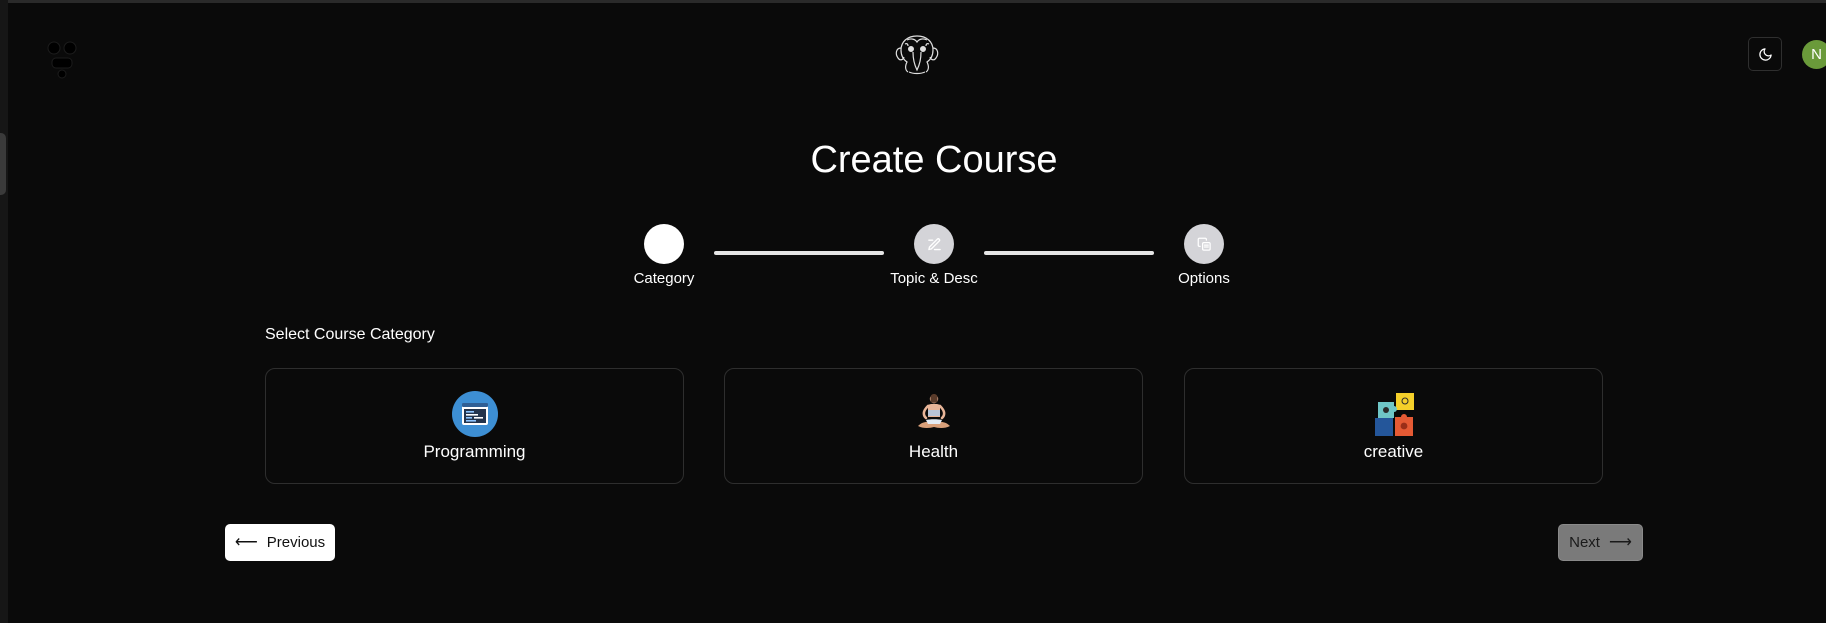  I want to click on window-top-border, so click(913, 1).